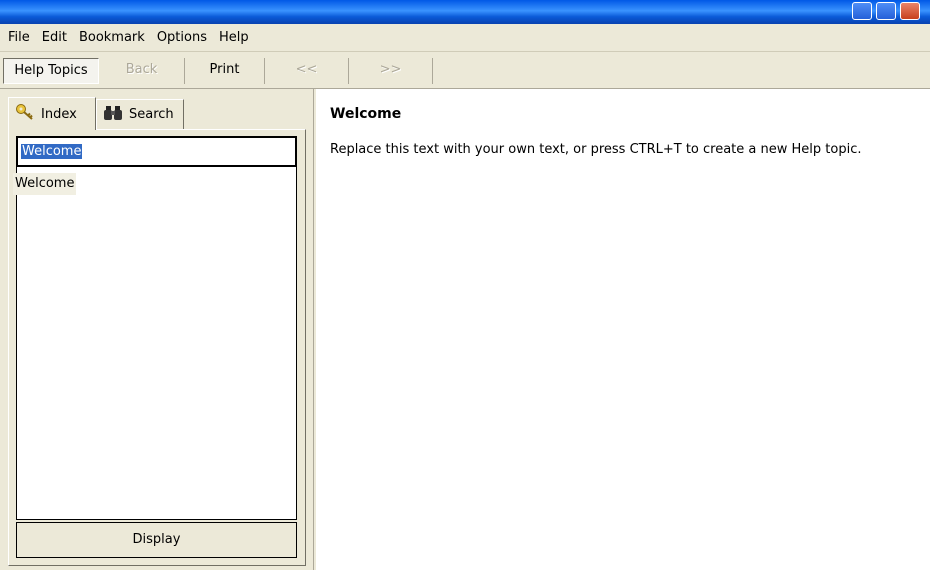 This screenshot has height=570, width=930. Describe the element at coordinates (113, 38) in the screenshot. I see `menu-bookmark: Bookmark` at that location.